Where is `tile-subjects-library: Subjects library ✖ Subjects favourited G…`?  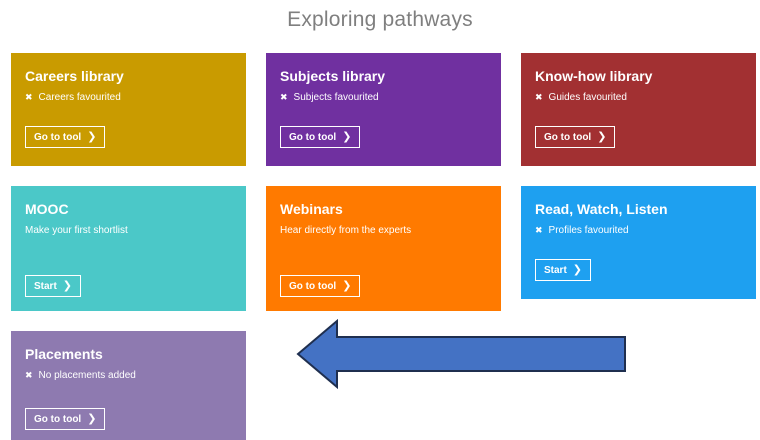
tile-subjects-library: Subjects library ✖ Subjects favourited G… is located at coordinates (383, 109).